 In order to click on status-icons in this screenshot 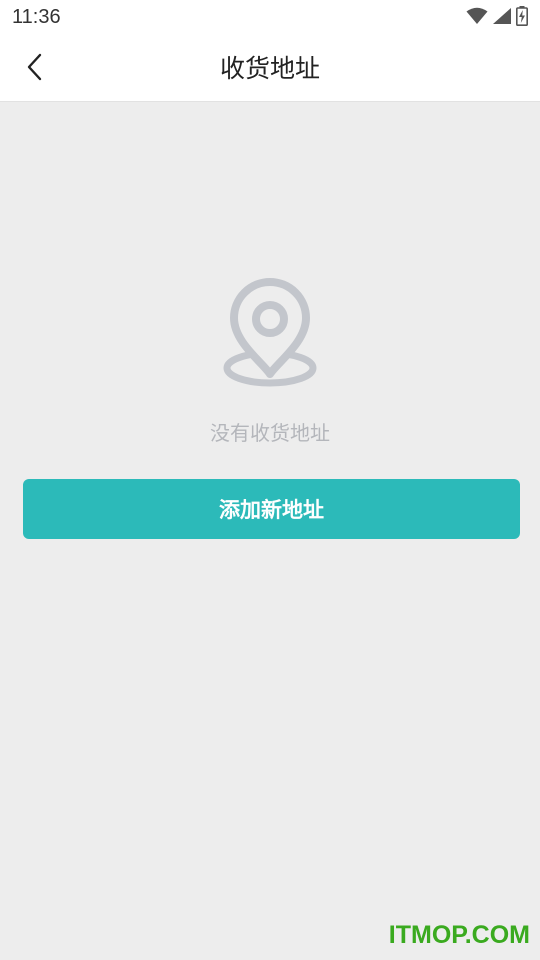, I will do `click(497, 18)`.